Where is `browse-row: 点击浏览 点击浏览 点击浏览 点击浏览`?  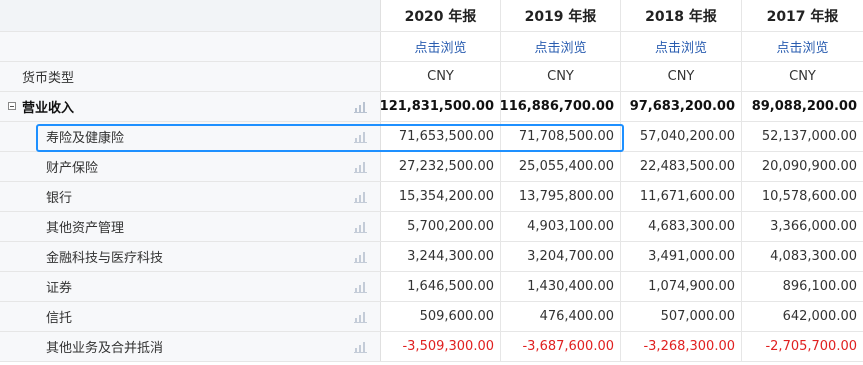 browse-row: 点击浏览 点击浏览 点击浏览 点击浏览 is located at coordinates (431, 47).